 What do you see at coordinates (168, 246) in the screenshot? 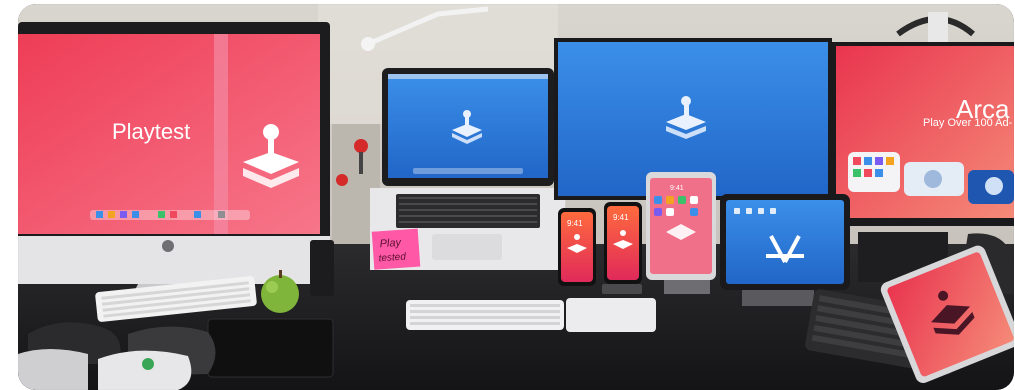
I see `apple-logo-icon` at bounding box center [168, 246].